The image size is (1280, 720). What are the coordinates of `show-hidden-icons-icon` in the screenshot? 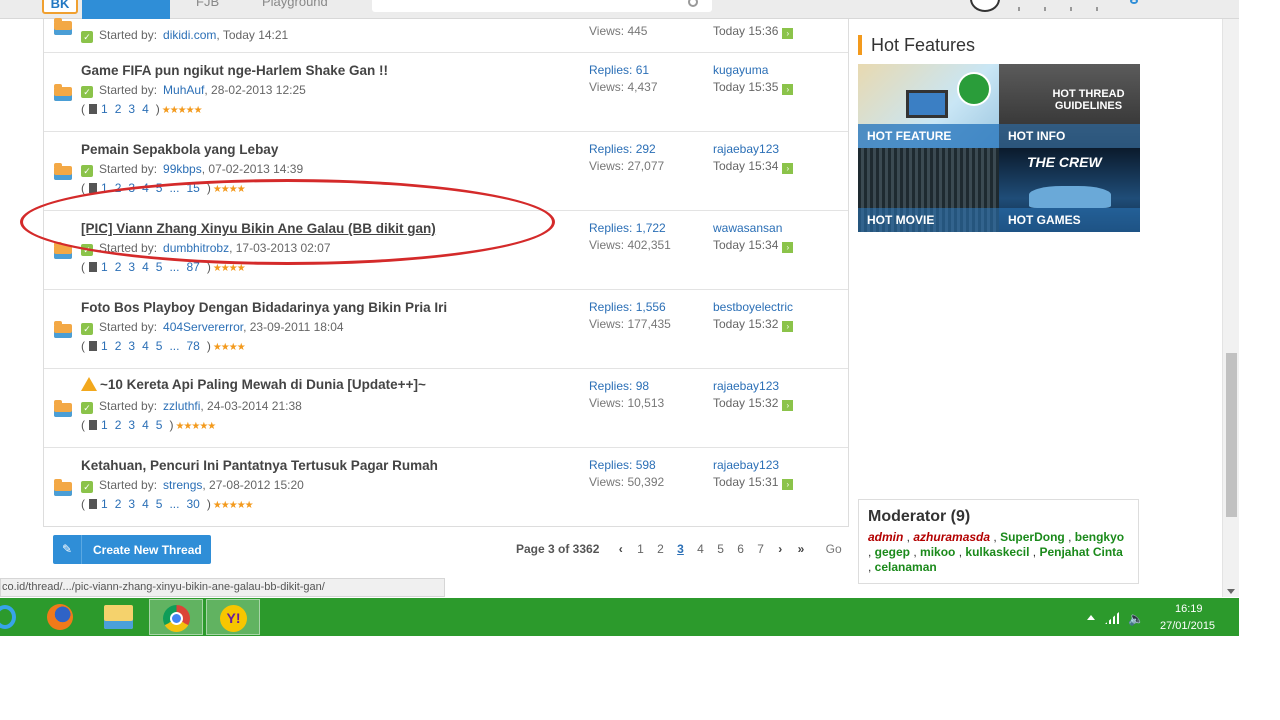 It's located at (1091, 617).